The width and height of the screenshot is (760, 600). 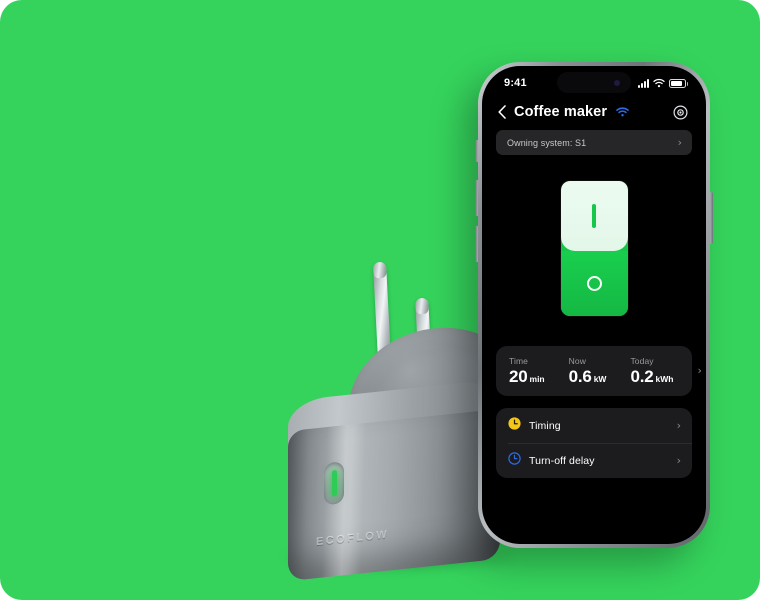 I want to click on stat-unit: kW, so click(x=600, y=379).